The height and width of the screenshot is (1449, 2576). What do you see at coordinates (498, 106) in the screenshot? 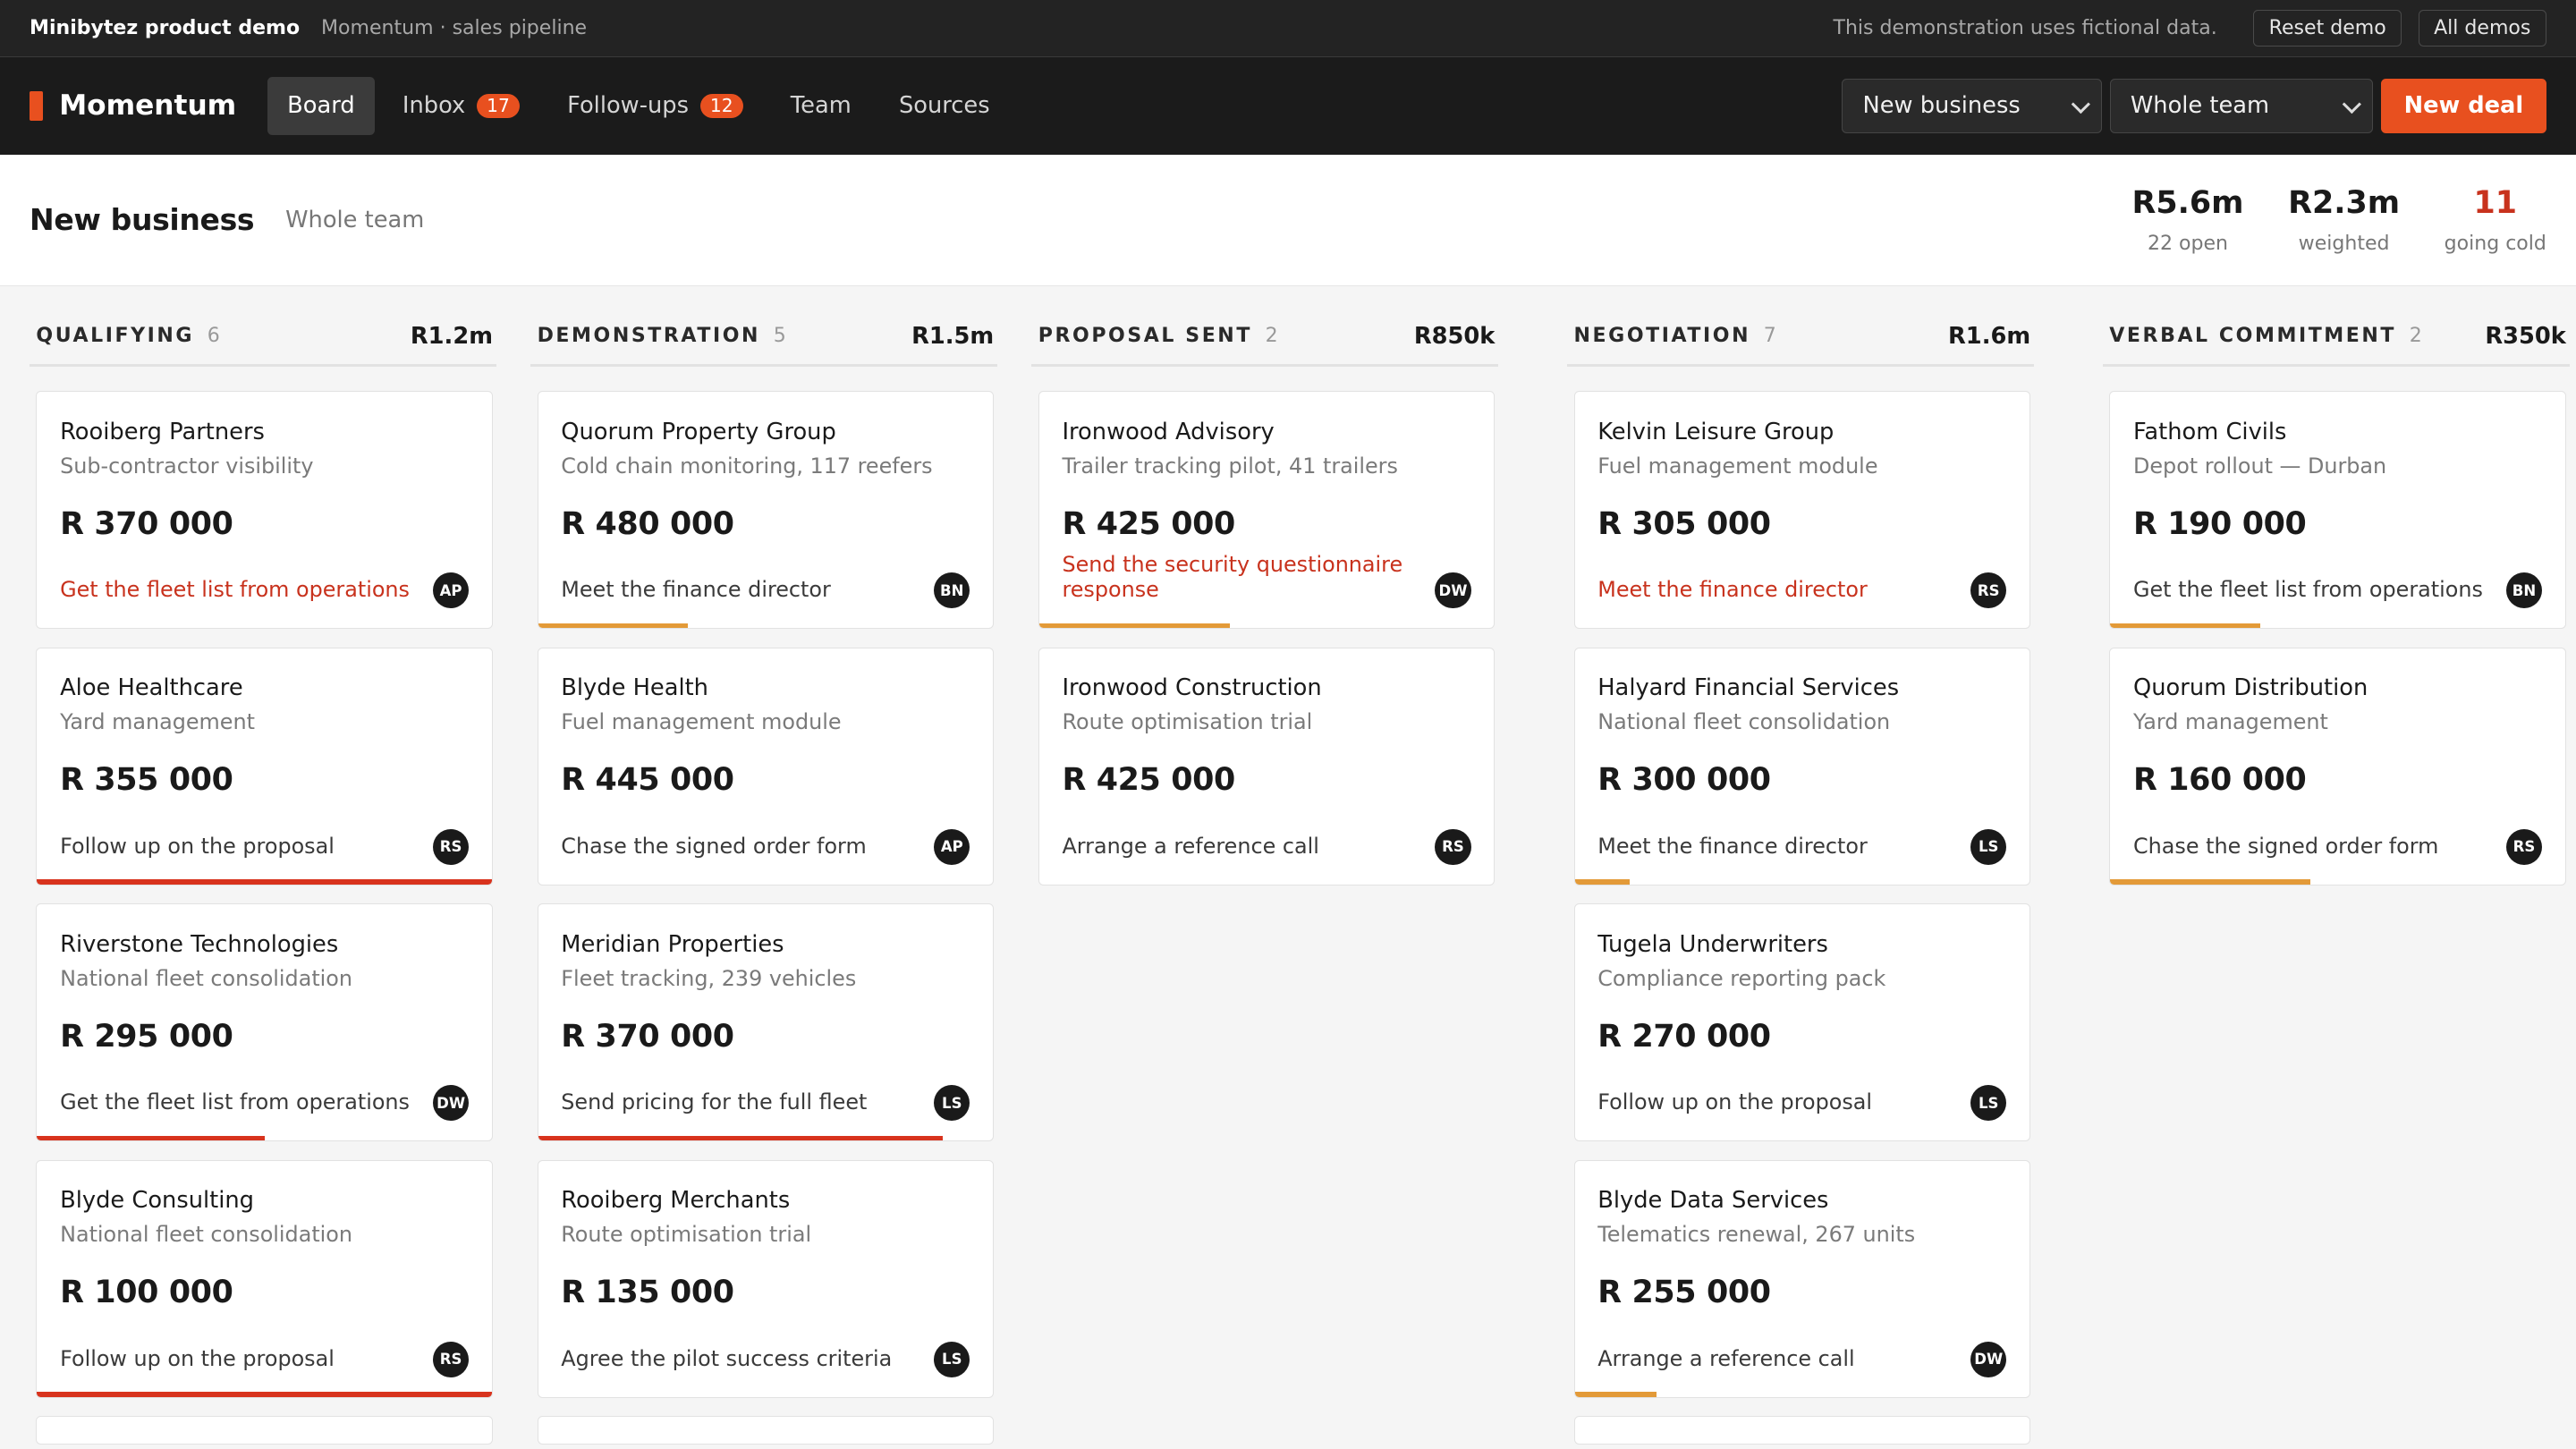
I see `inbox-count-badge: 17` at bounding box center [498, 106].